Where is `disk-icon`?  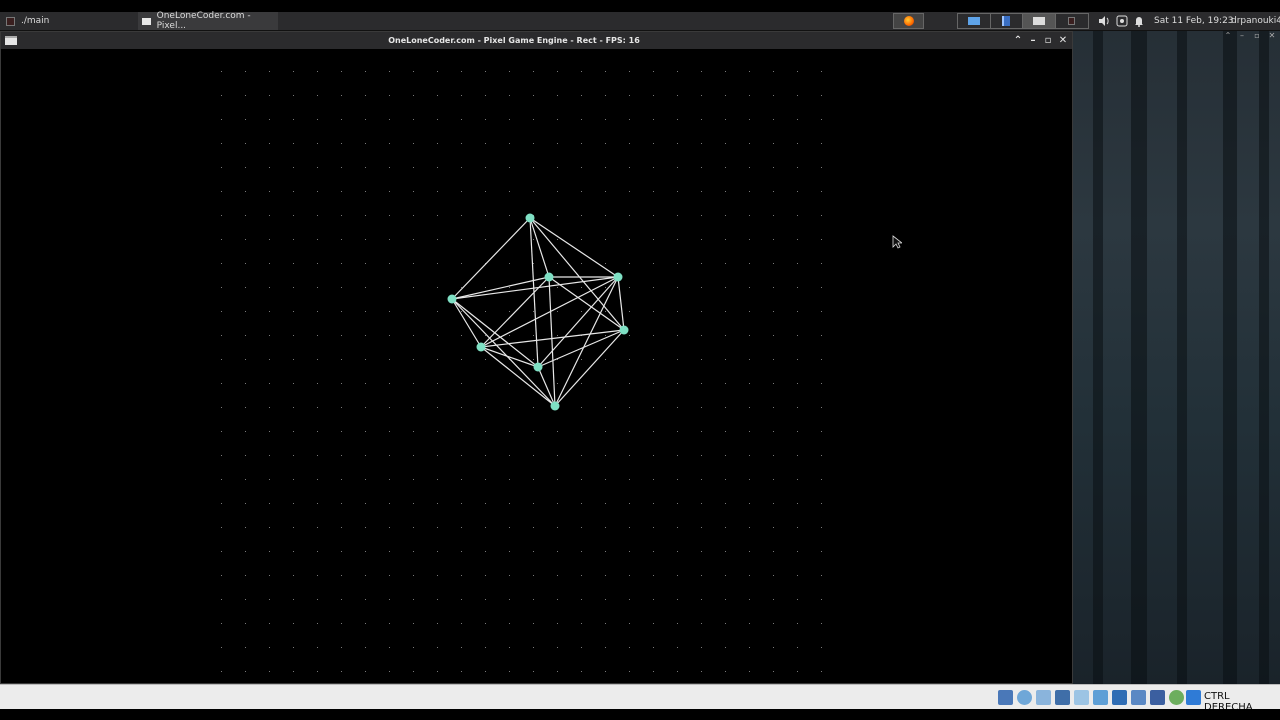 disk-icon is located at coordinates (1005, 697).